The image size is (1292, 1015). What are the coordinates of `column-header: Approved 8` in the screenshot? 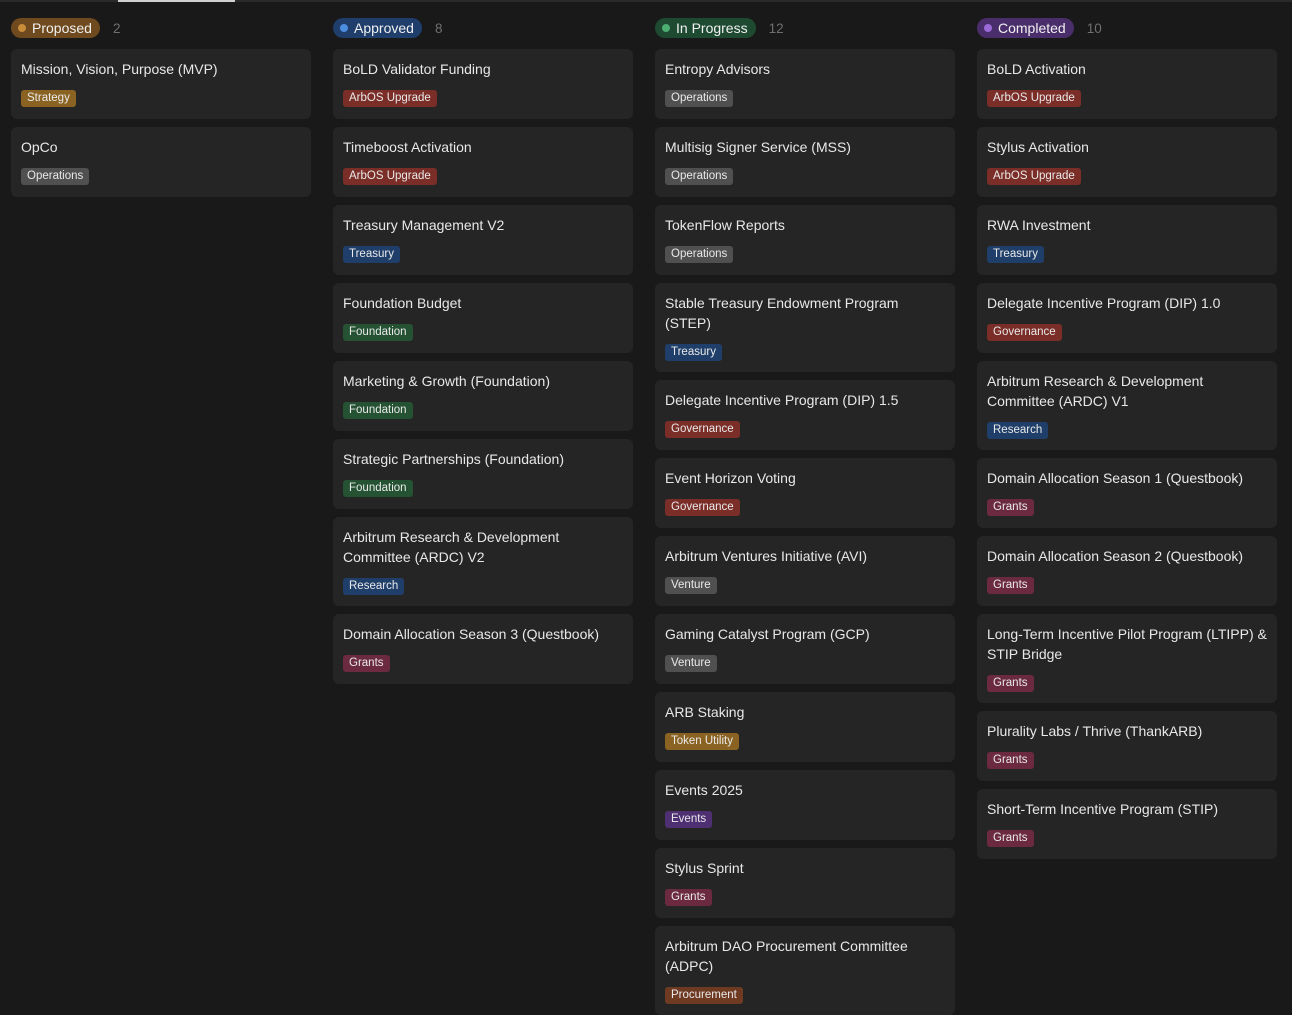 It's located at (483, 28).